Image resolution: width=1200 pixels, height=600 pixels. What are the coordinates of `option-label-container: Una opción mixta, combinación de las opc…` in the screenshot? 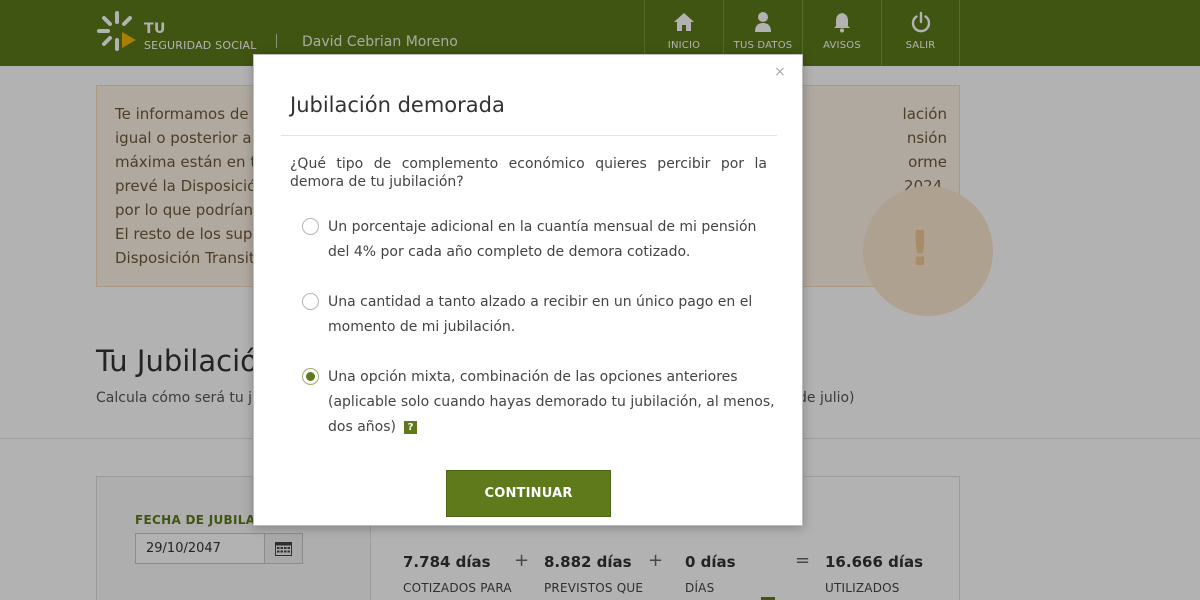 It's located at (552, 402).